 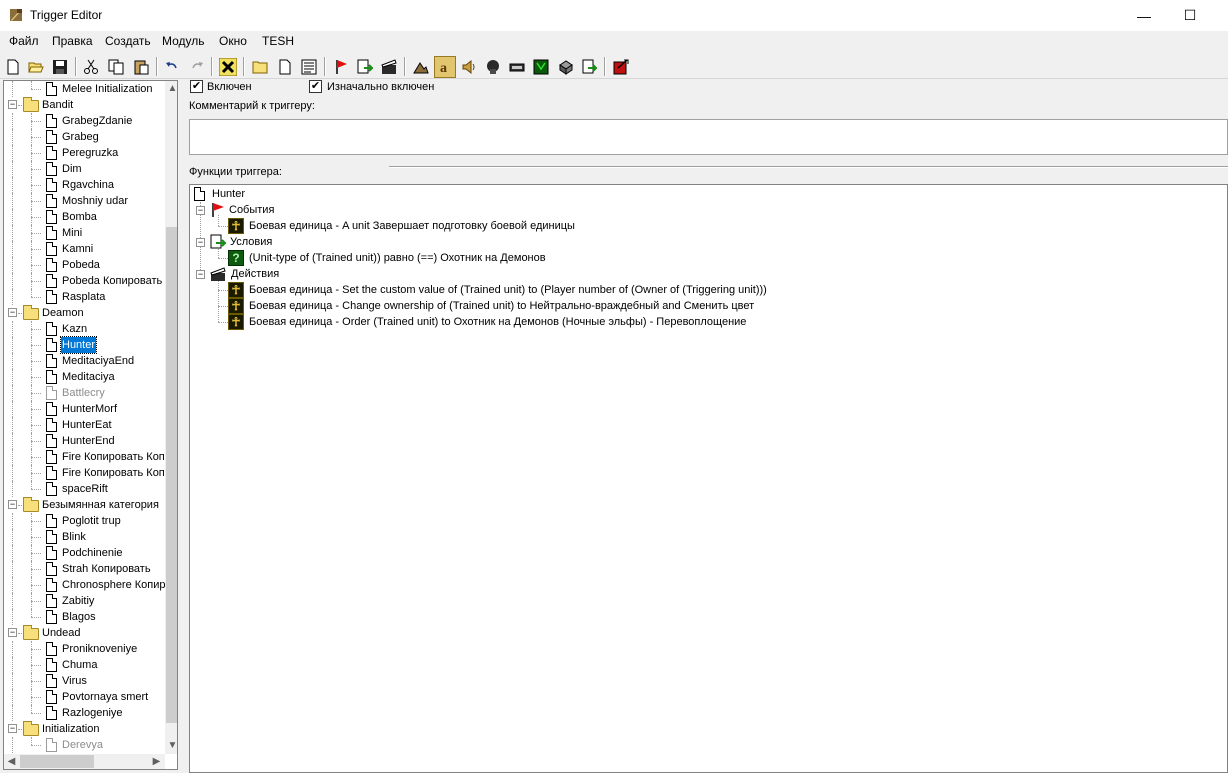 I want to click on campaign-editor-button, so click(x=517, y=67).